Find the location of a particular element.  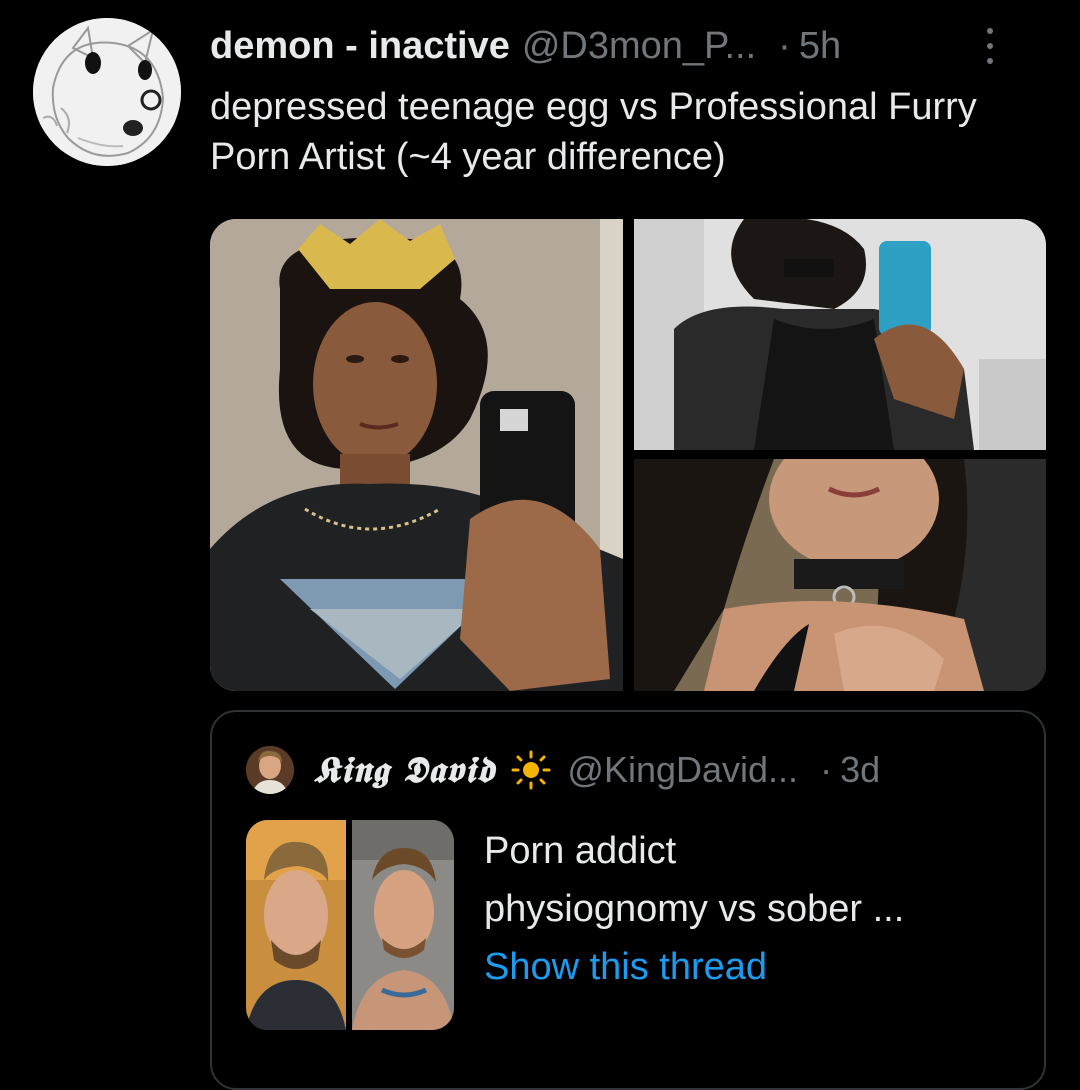

more-options-icon is located at coordinates (990, 46).